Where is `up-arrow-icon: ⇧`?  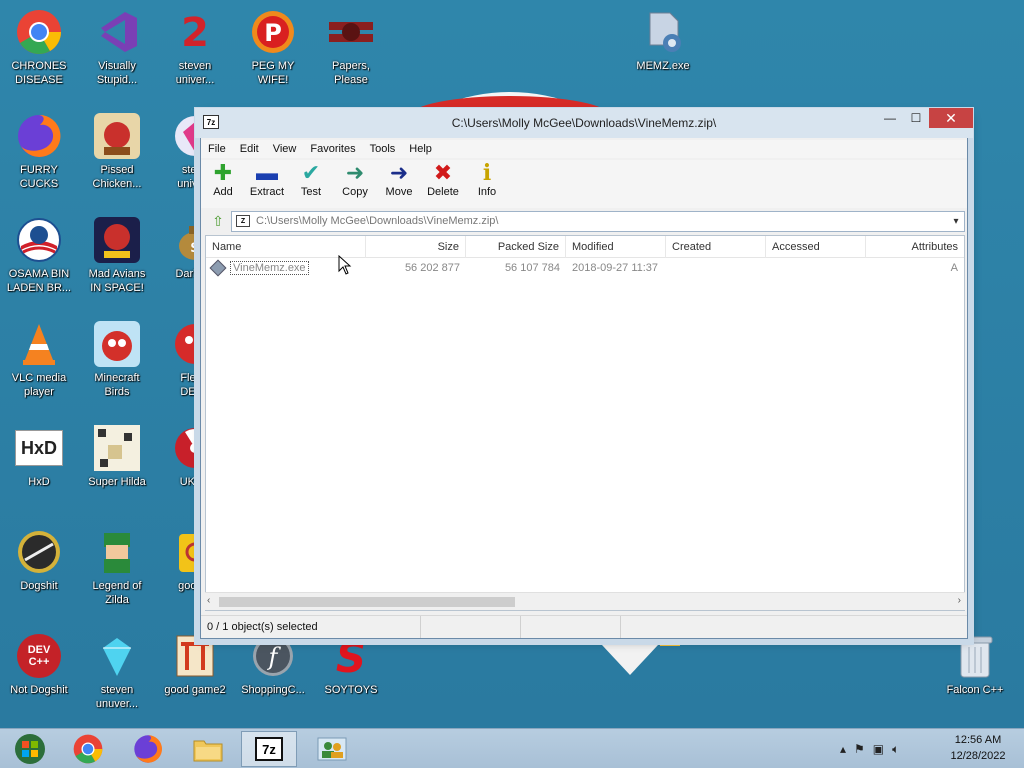 up-arrow-icon: ⇧ is located at coordinates (218, 220).